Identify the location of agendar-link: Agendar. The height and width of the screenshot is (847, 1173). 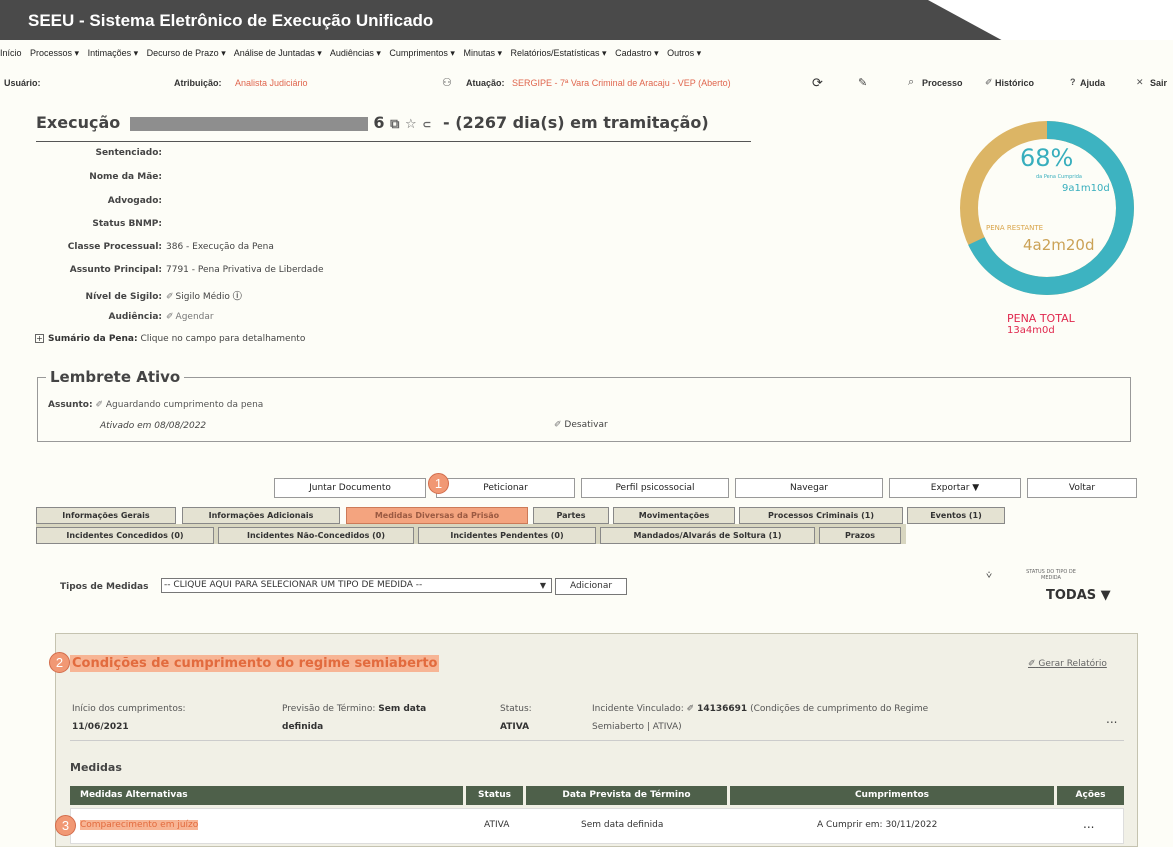
(195, 317).